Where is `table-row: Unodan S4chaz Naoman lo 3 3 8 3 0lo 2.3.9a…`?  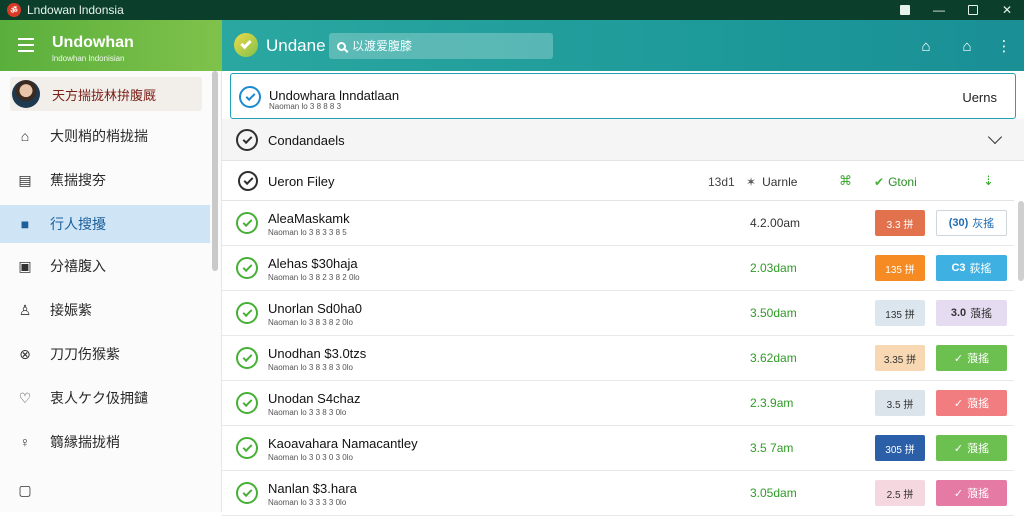
table-row: Unodan S4chaz Naoman lo 3 3 8 3 0lo 2.3.9a… is located at coordinates (618, 403).